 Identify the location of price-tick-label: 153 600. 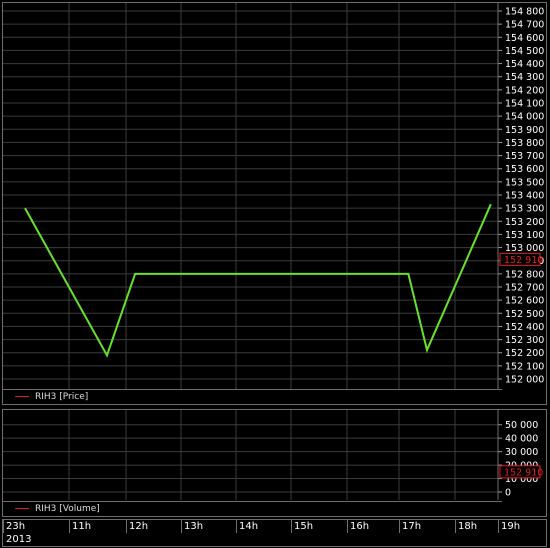
(524, 169).